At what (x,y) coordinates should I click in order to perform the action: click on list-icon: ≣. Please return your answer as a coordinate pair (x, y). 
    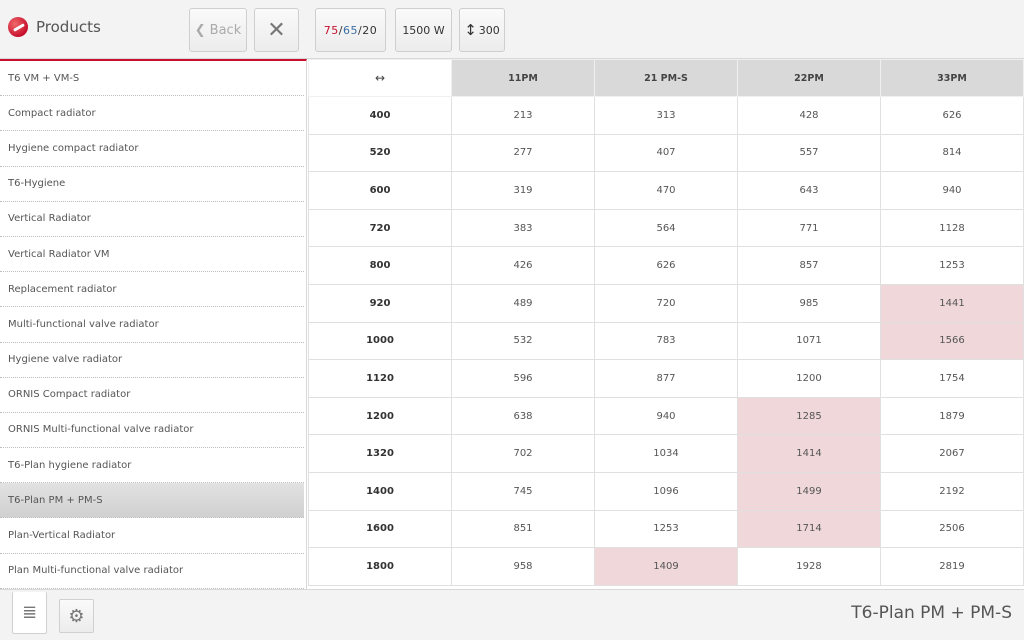
    Looking at the image, I should click on (29, 612).